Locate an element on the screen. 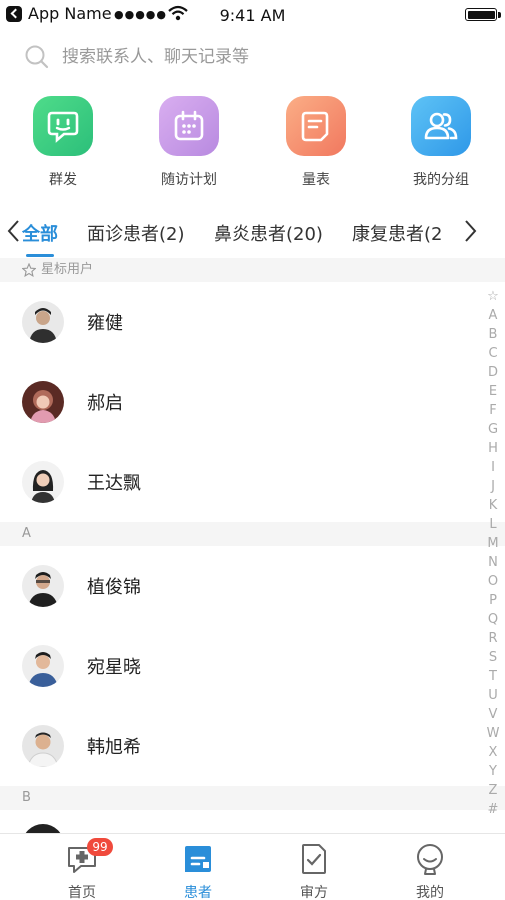  index-letter: W is located at coordinates (493, 733).